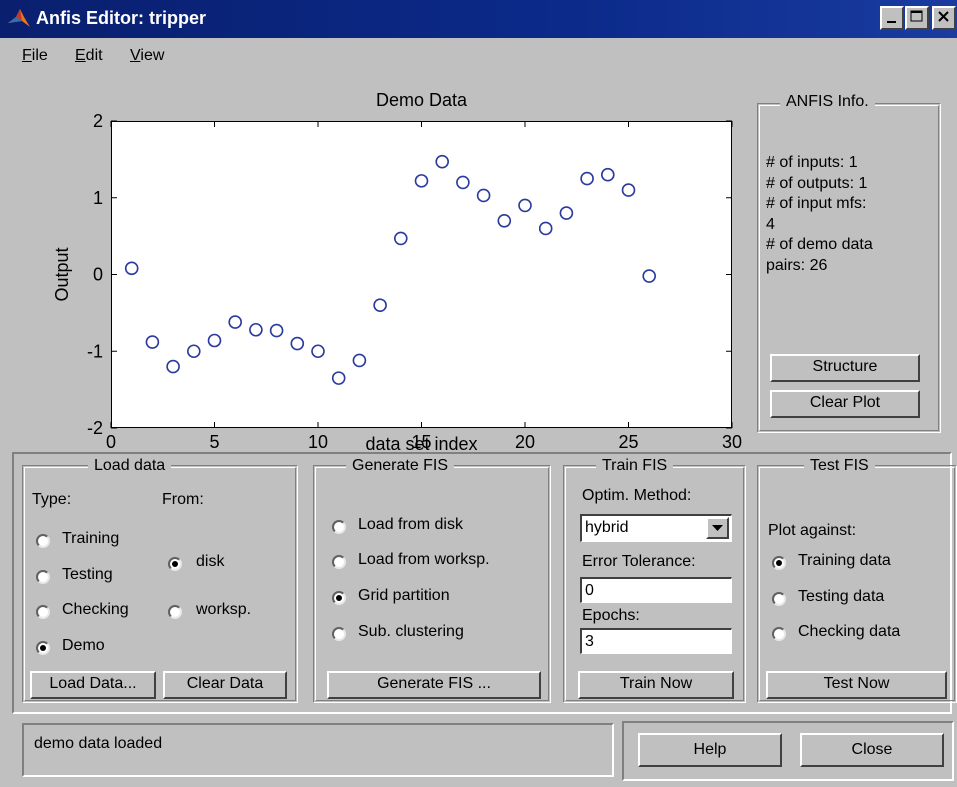 The height and width of the screenshot is (787, 957). I want to click on close-button: Close, so click(872, 750).